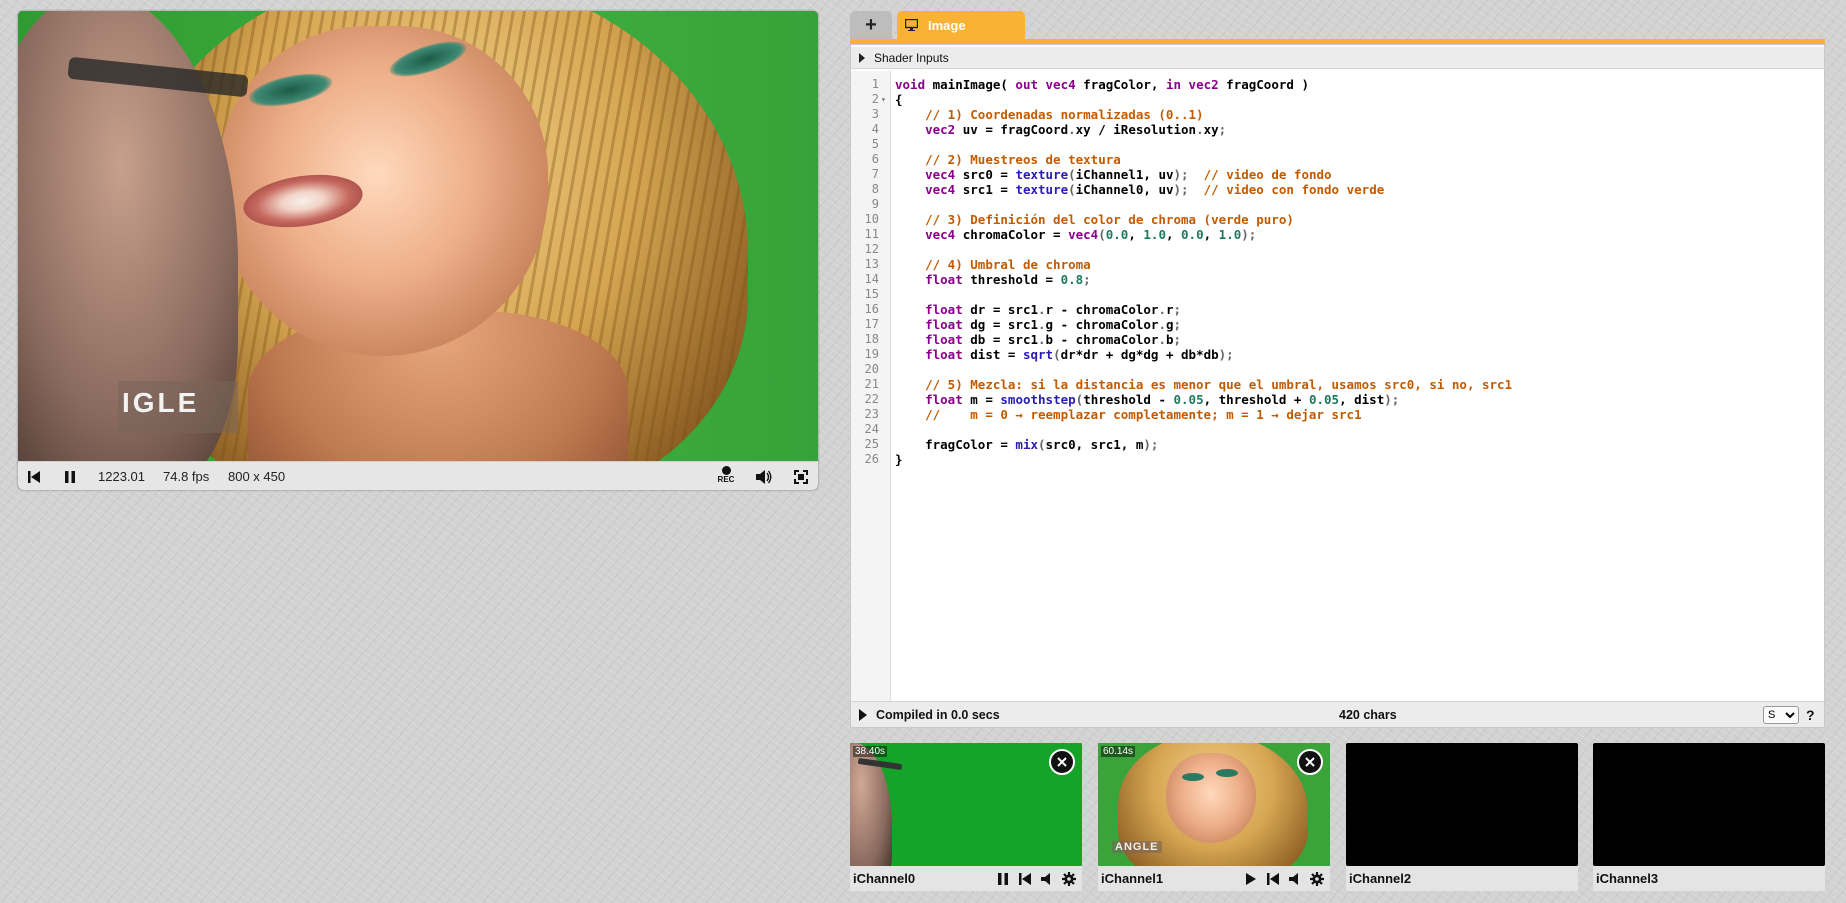  I want to click on add-tab-button: +, so click(871, 25).